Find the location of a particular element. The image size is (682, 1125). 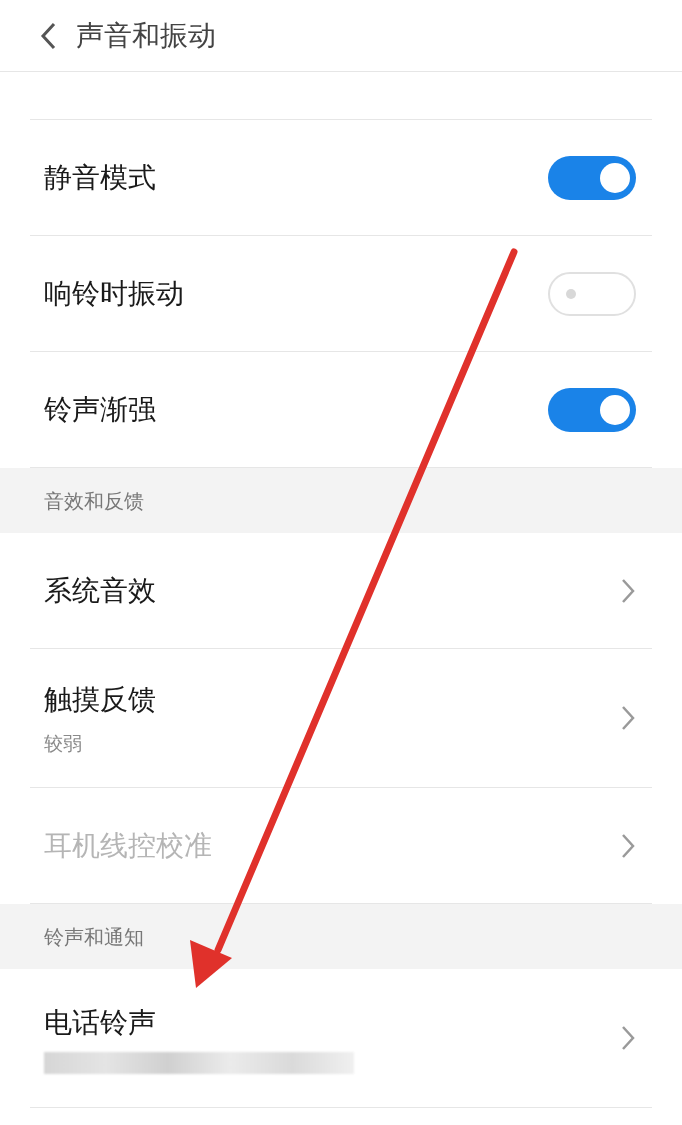

row-label: 触摸反馈 is located at coordinates (100, 699).